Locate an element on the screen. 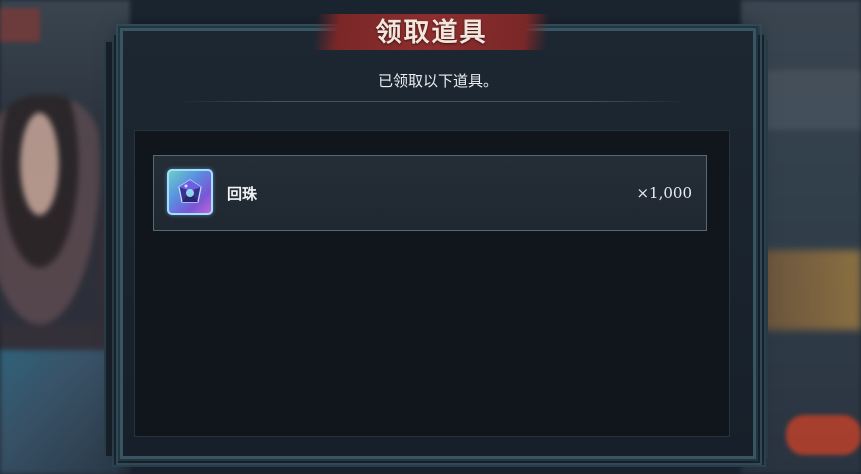 The height and width of the screenshot is (474, 861). background-left-panel is located at coordinates (60, 412).